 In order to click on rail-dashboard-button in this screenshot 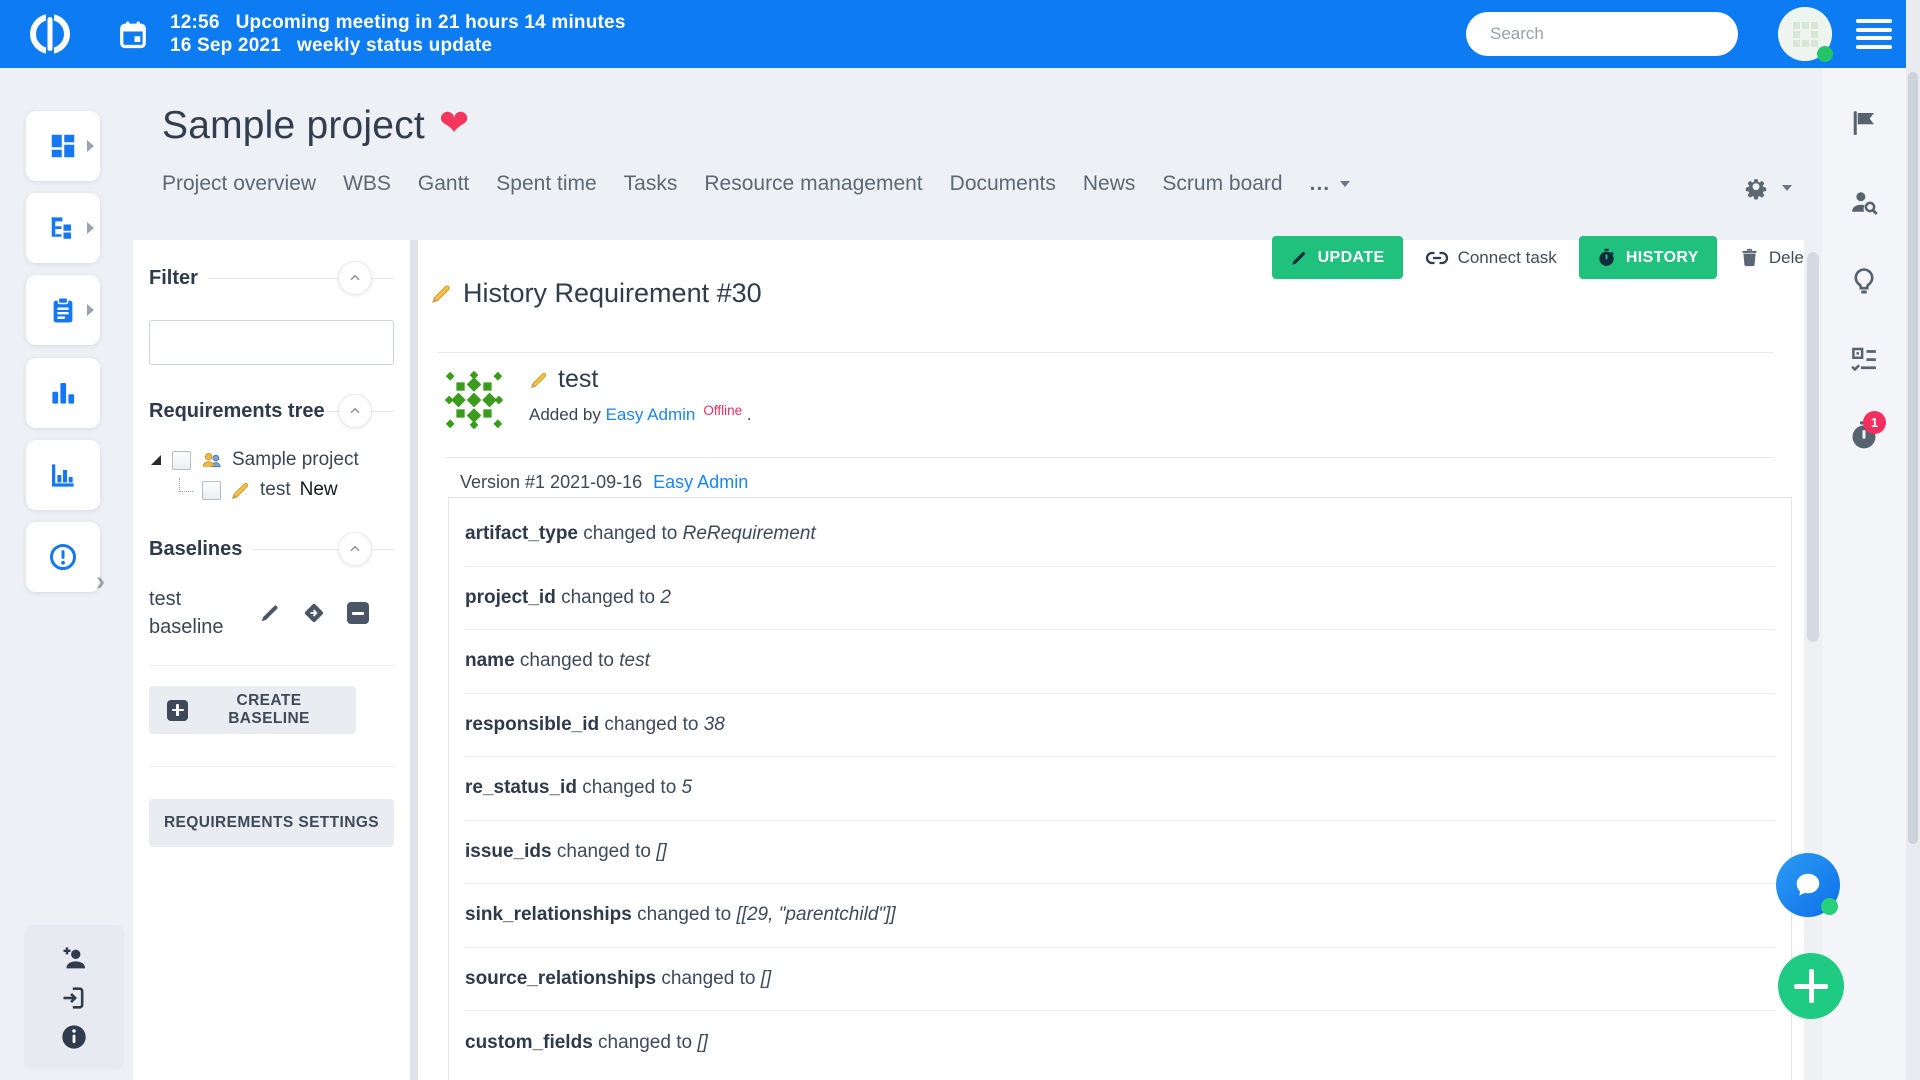, I will do `click(63, 146)`.